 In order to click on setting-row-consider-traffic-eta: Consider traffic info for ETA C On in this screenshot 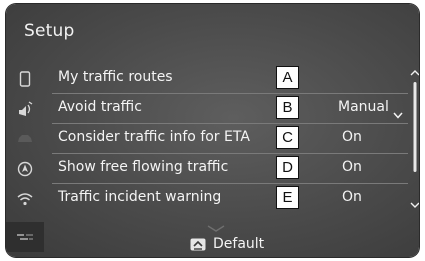, I will do `click(230, 139)`.